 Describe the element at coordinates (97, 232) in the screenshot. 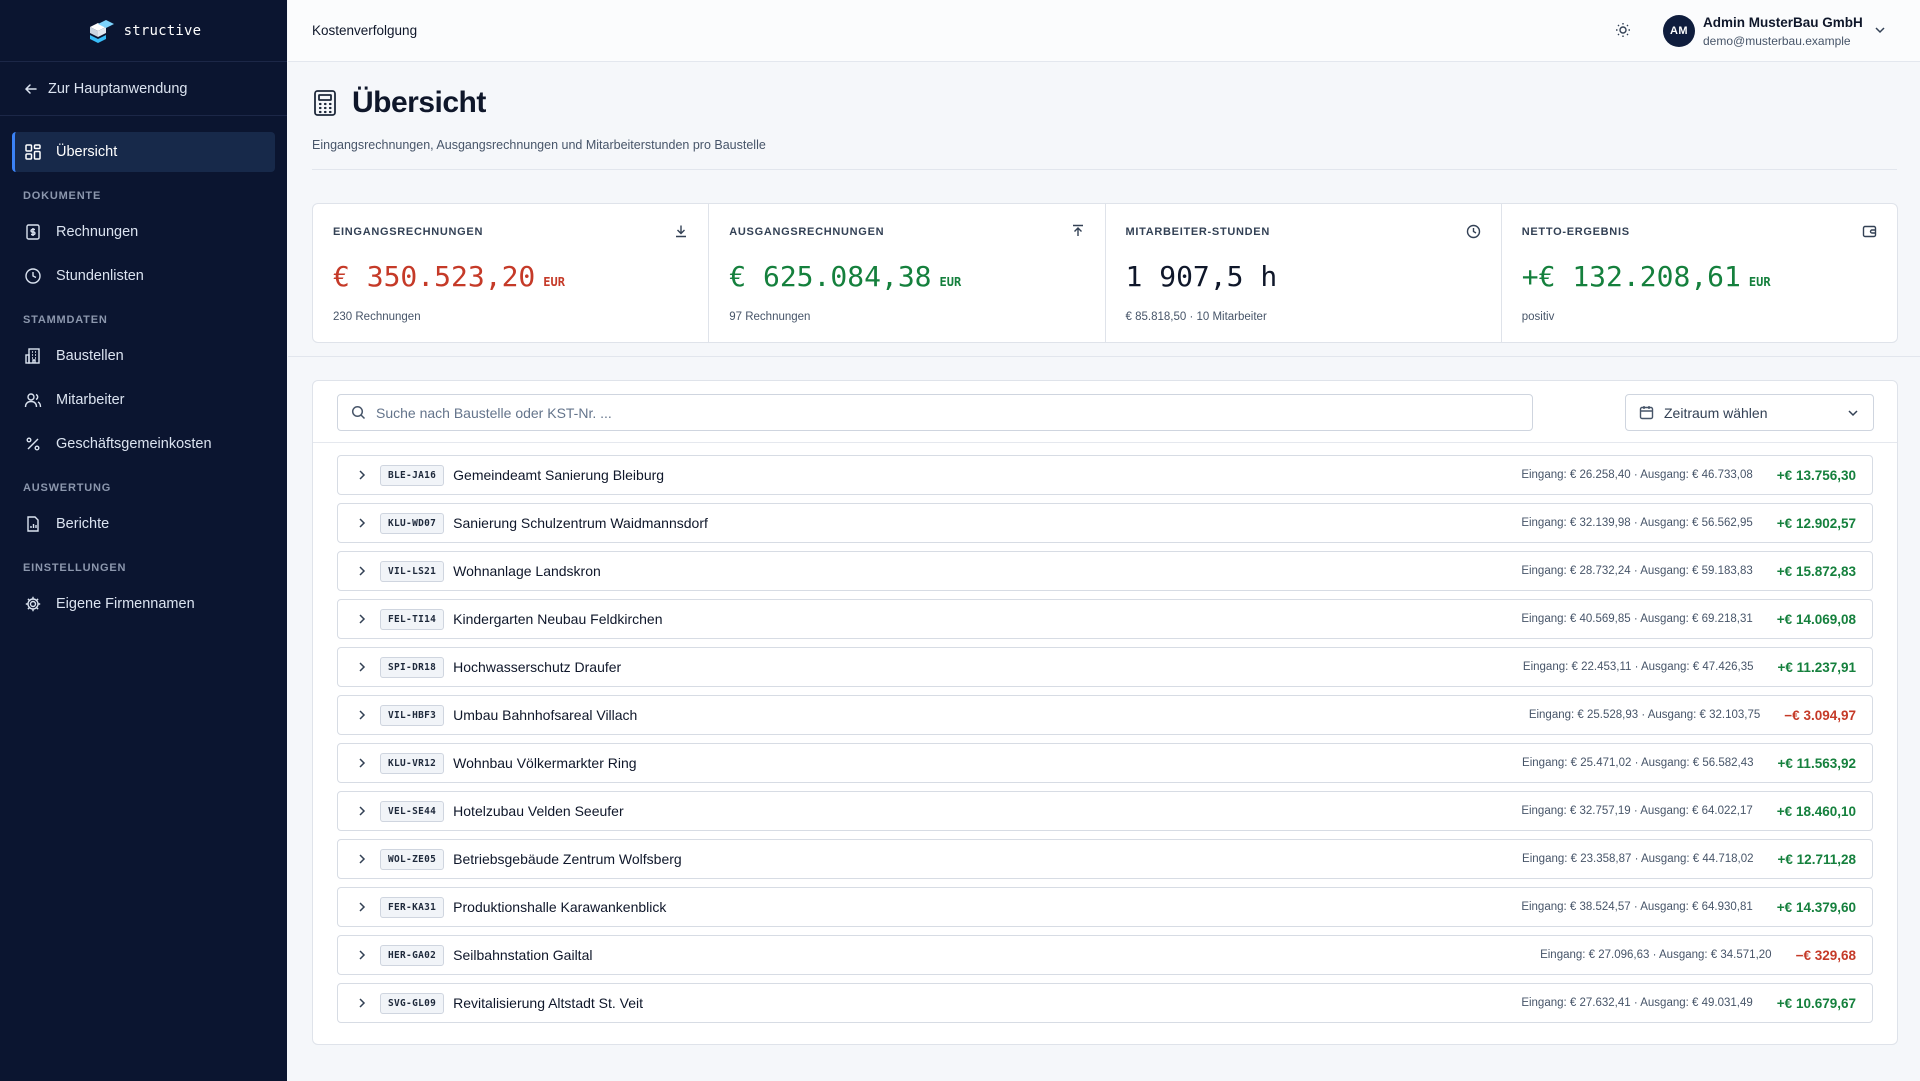

I see `sidebar-item-label: Rechnungen` at that location.